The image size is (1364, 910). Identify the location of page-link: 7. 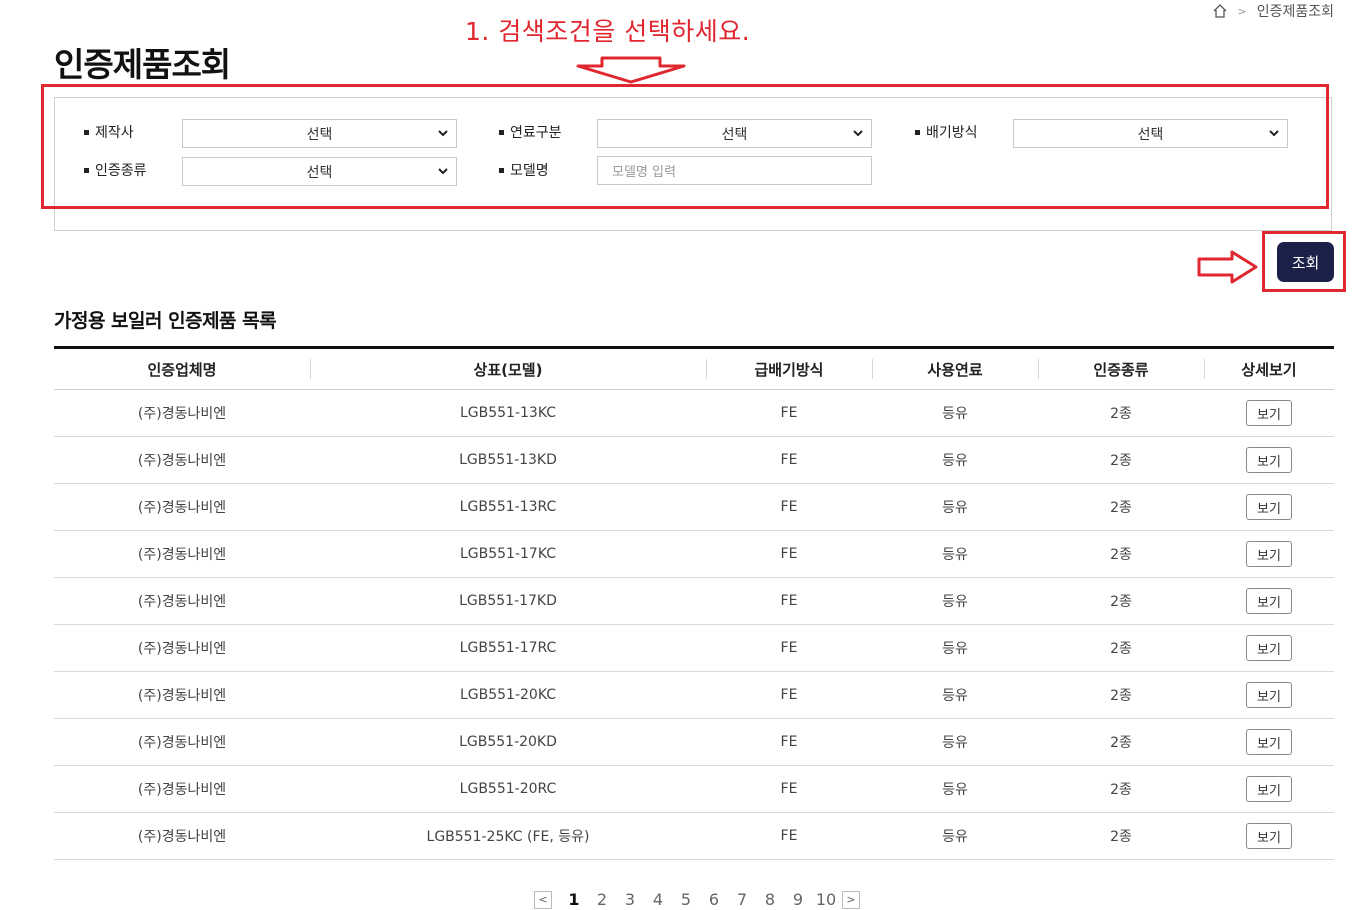
(742, 899).